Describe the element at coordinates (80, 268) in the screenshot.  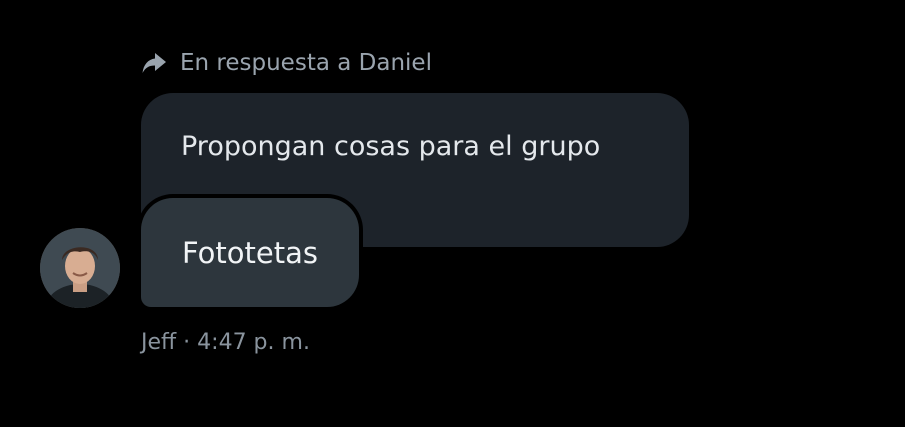
I see `user-avatar` at that location.